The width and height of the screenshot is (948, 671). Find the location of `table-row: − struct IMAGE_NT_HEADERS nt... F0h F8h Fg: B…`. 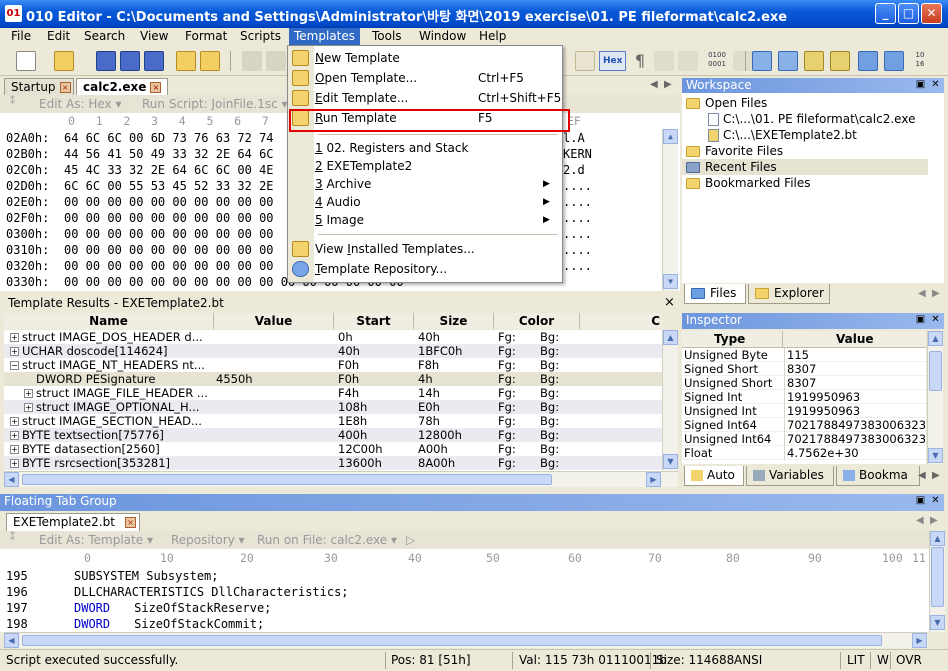

table-row: − struct IMAGE_NT_HEADERS nt... F0h F8h Fg: B… is located at coordinates (333, 365).